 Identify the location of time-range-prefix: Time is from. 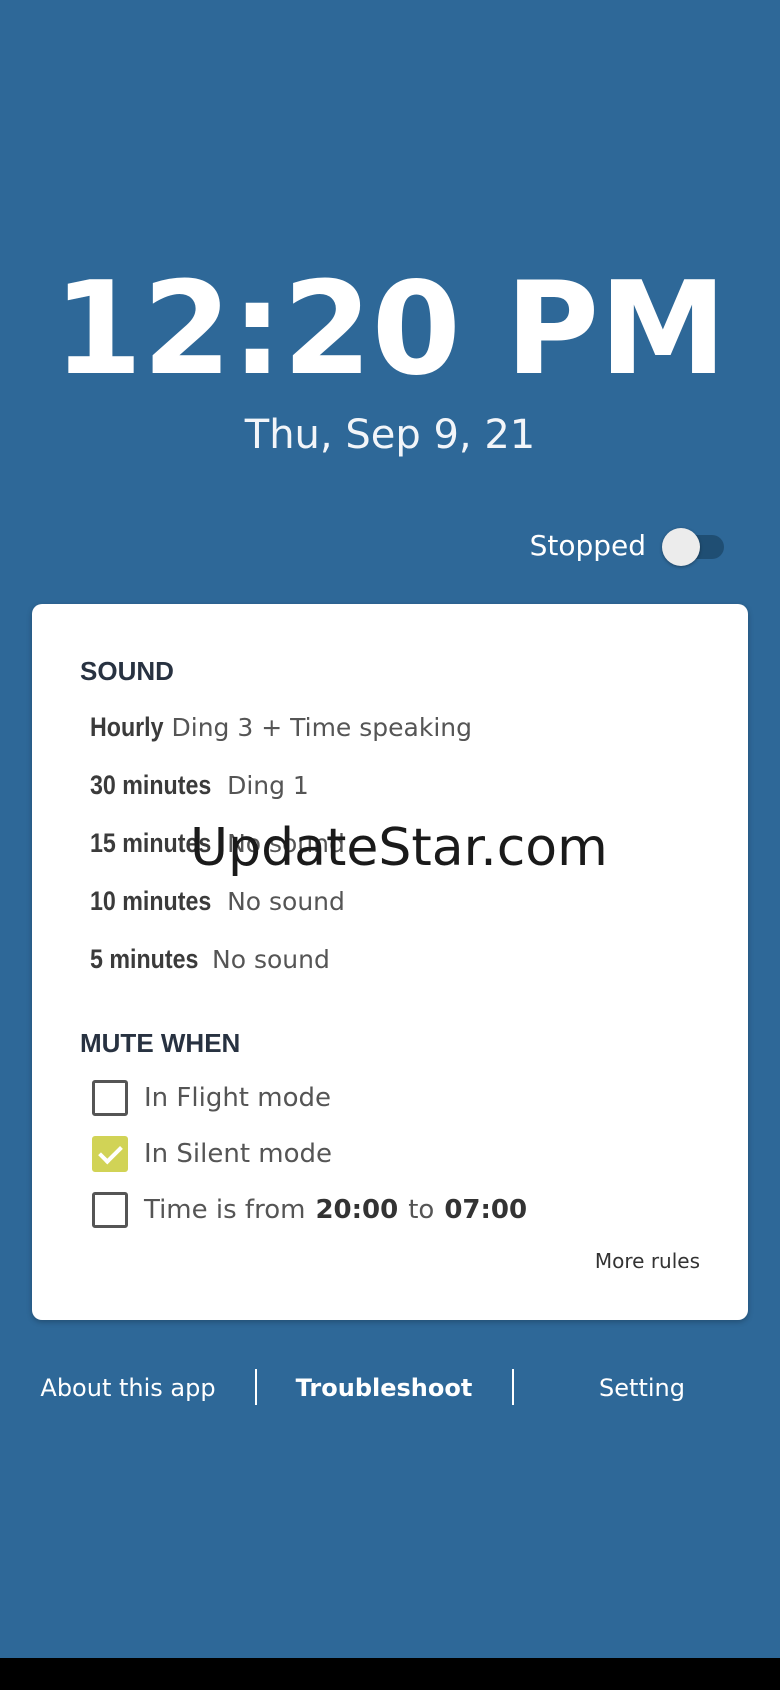
(225, 1210).